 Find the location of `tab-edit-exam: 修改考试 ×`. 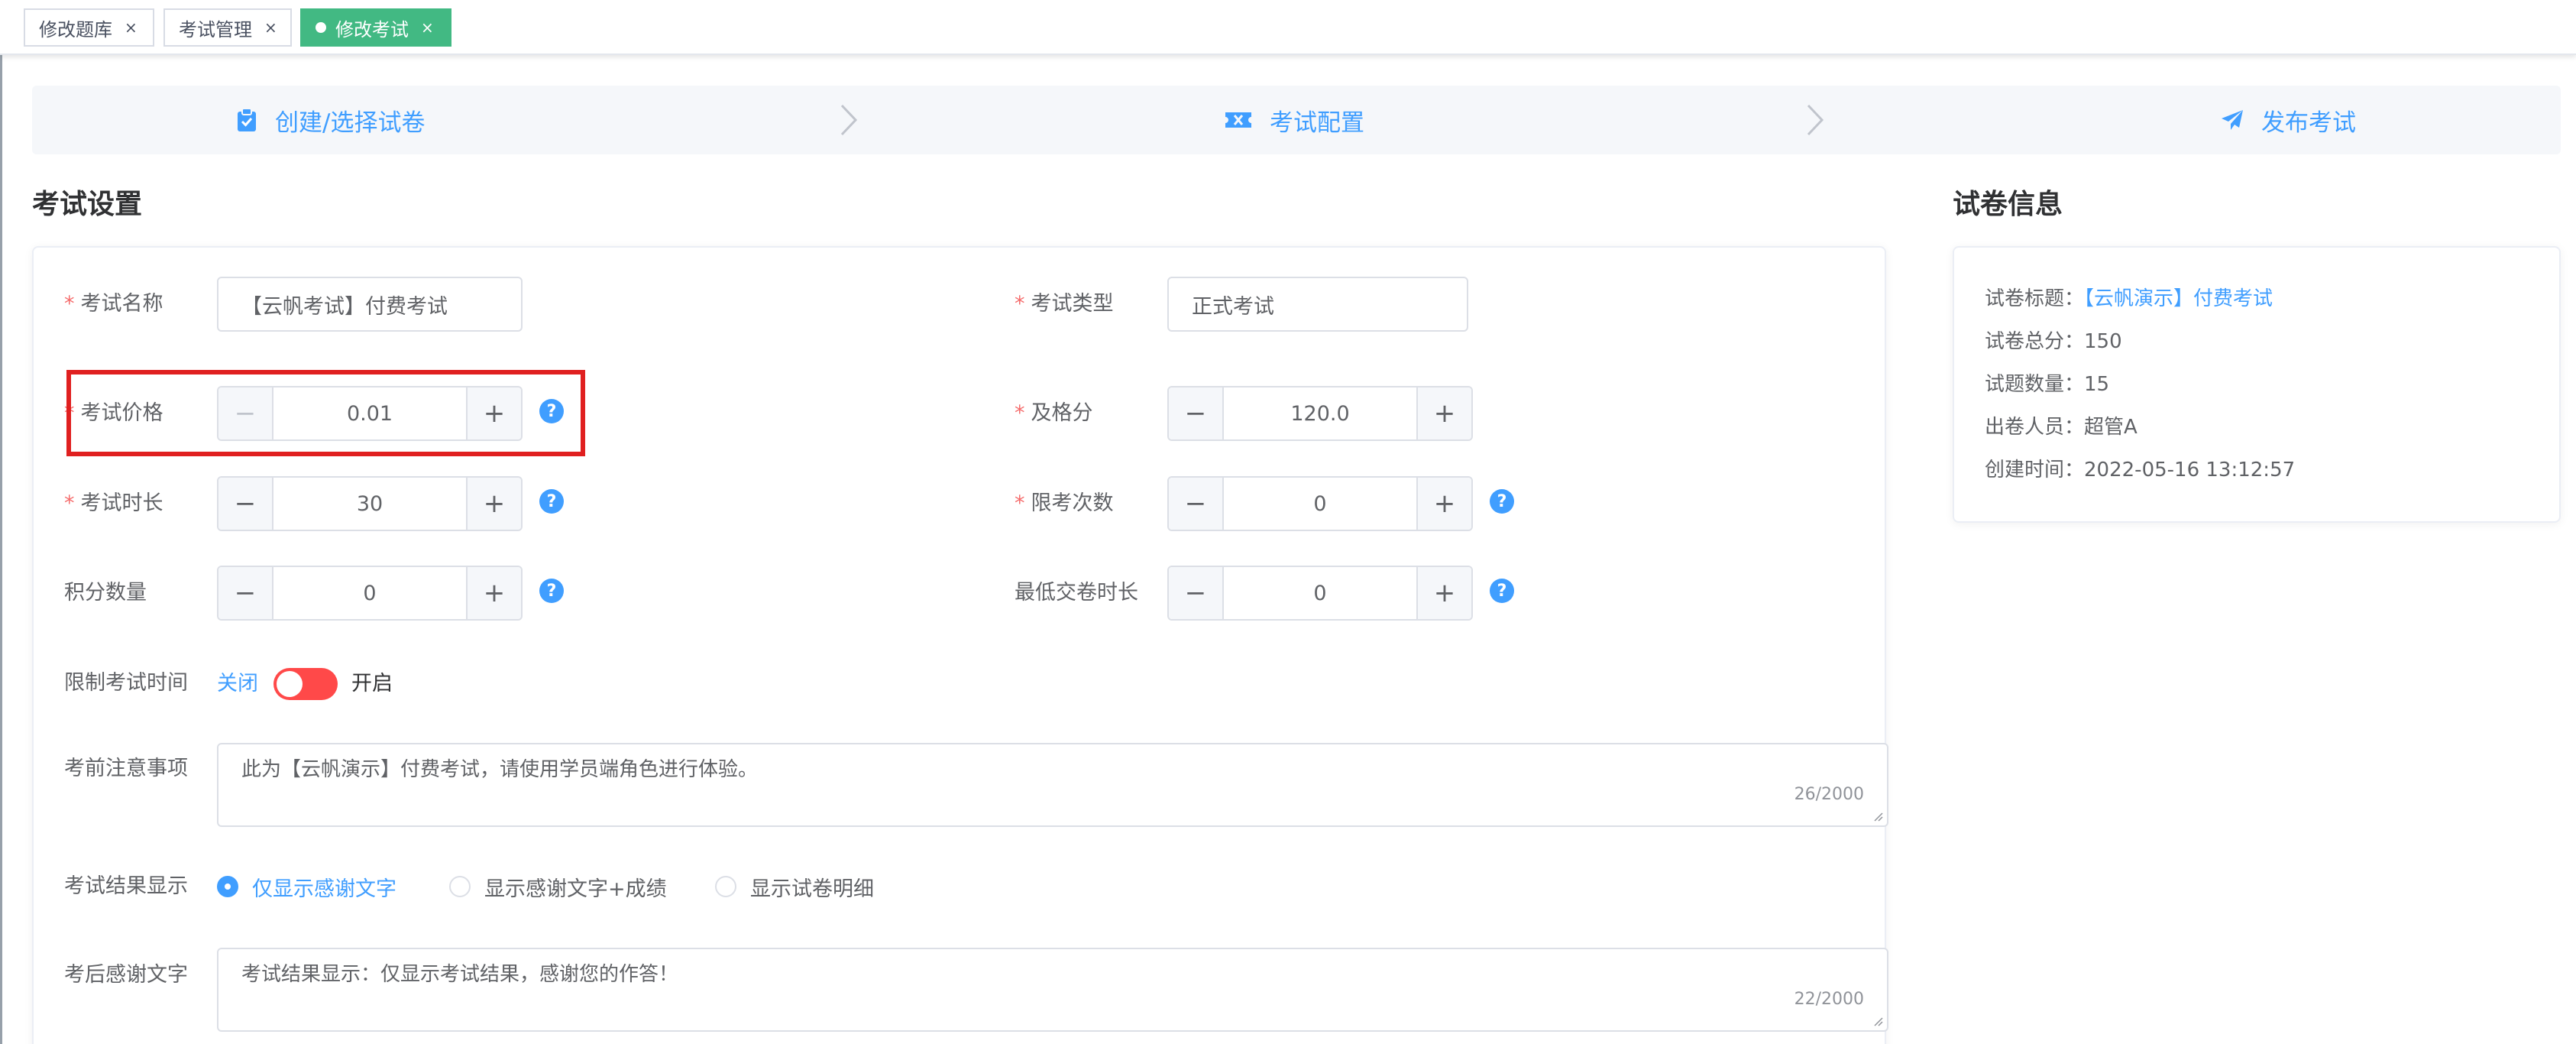

tab-edit-exam: 修改考试 × is located at coordinates (375, 27).